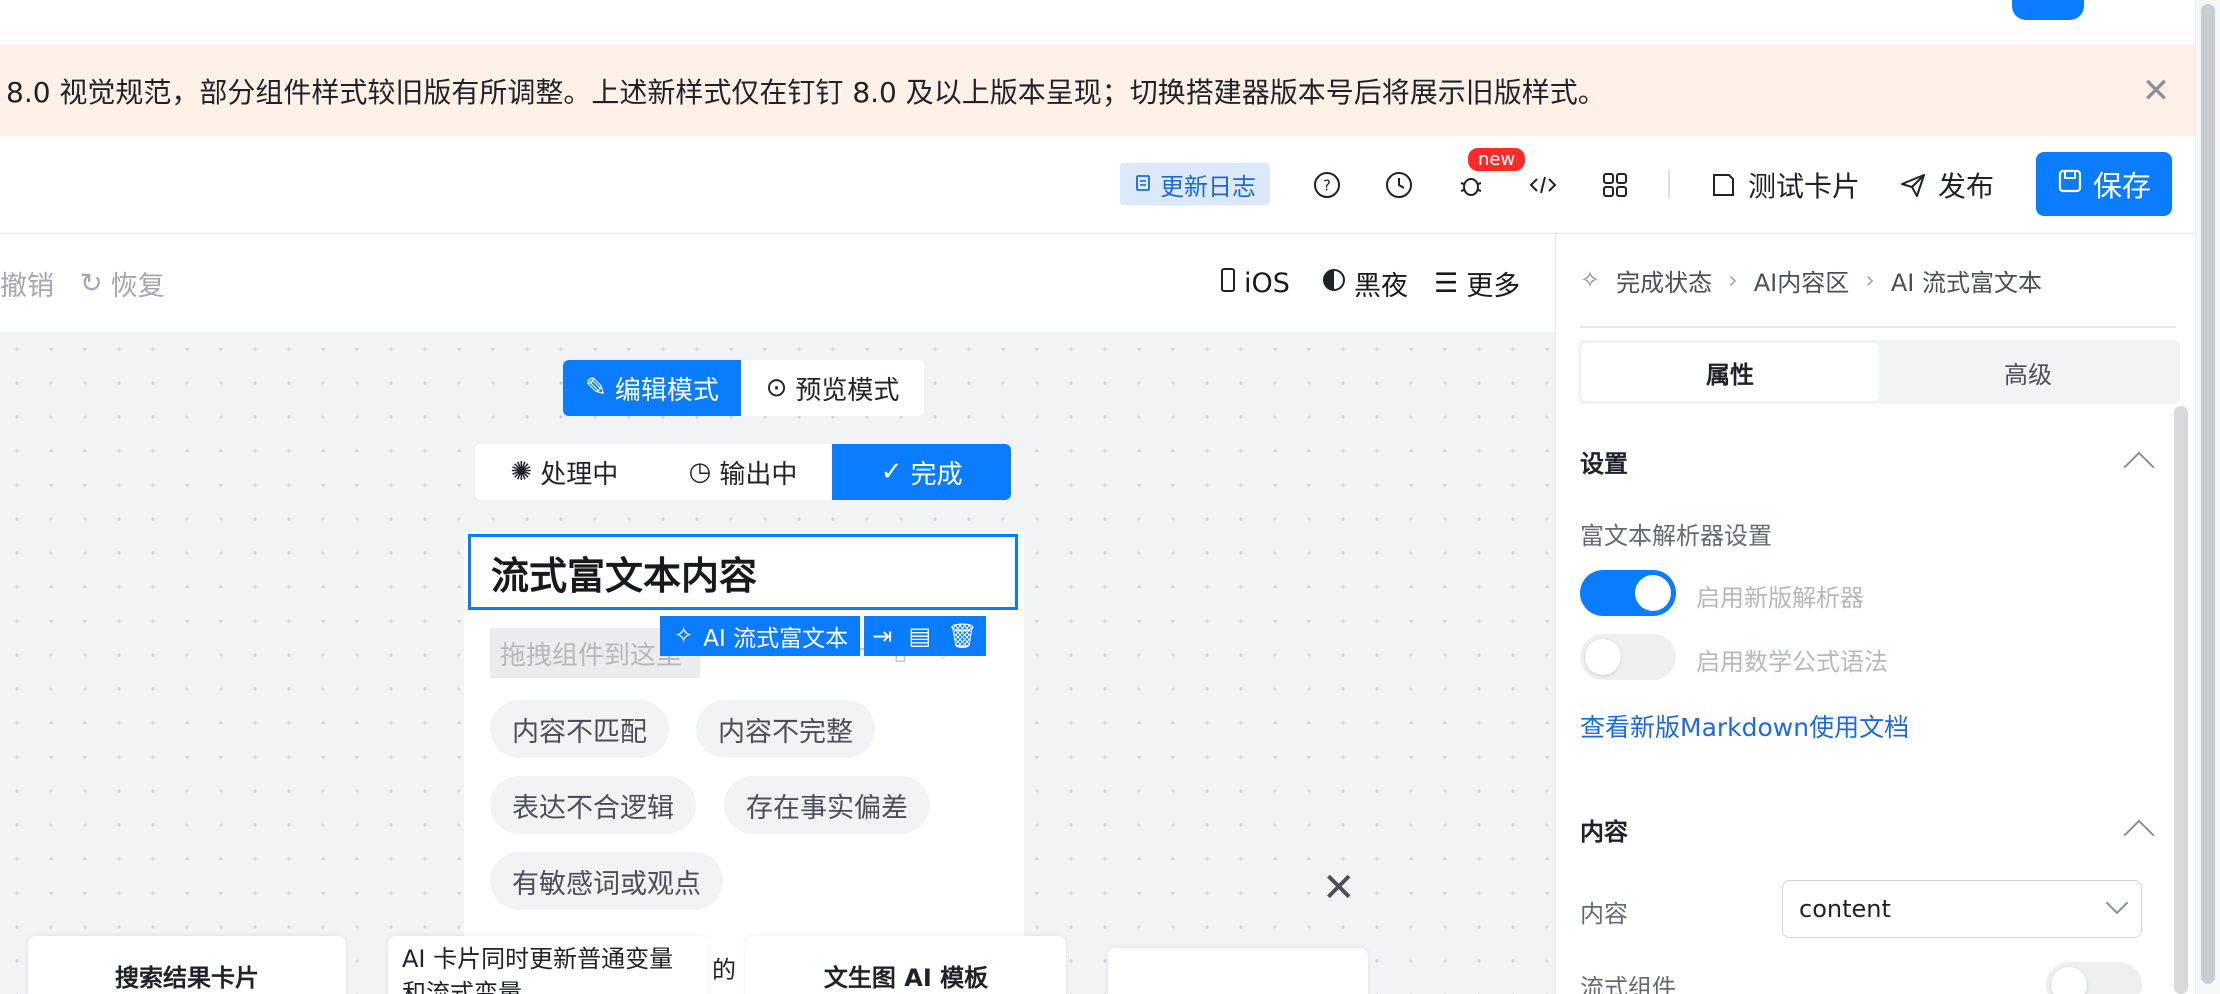  What do you see at coordinates (593, 805) in the screenshot?
I see `feedback-chip: 表达不合逻辑` at bounding box center [593, 805].